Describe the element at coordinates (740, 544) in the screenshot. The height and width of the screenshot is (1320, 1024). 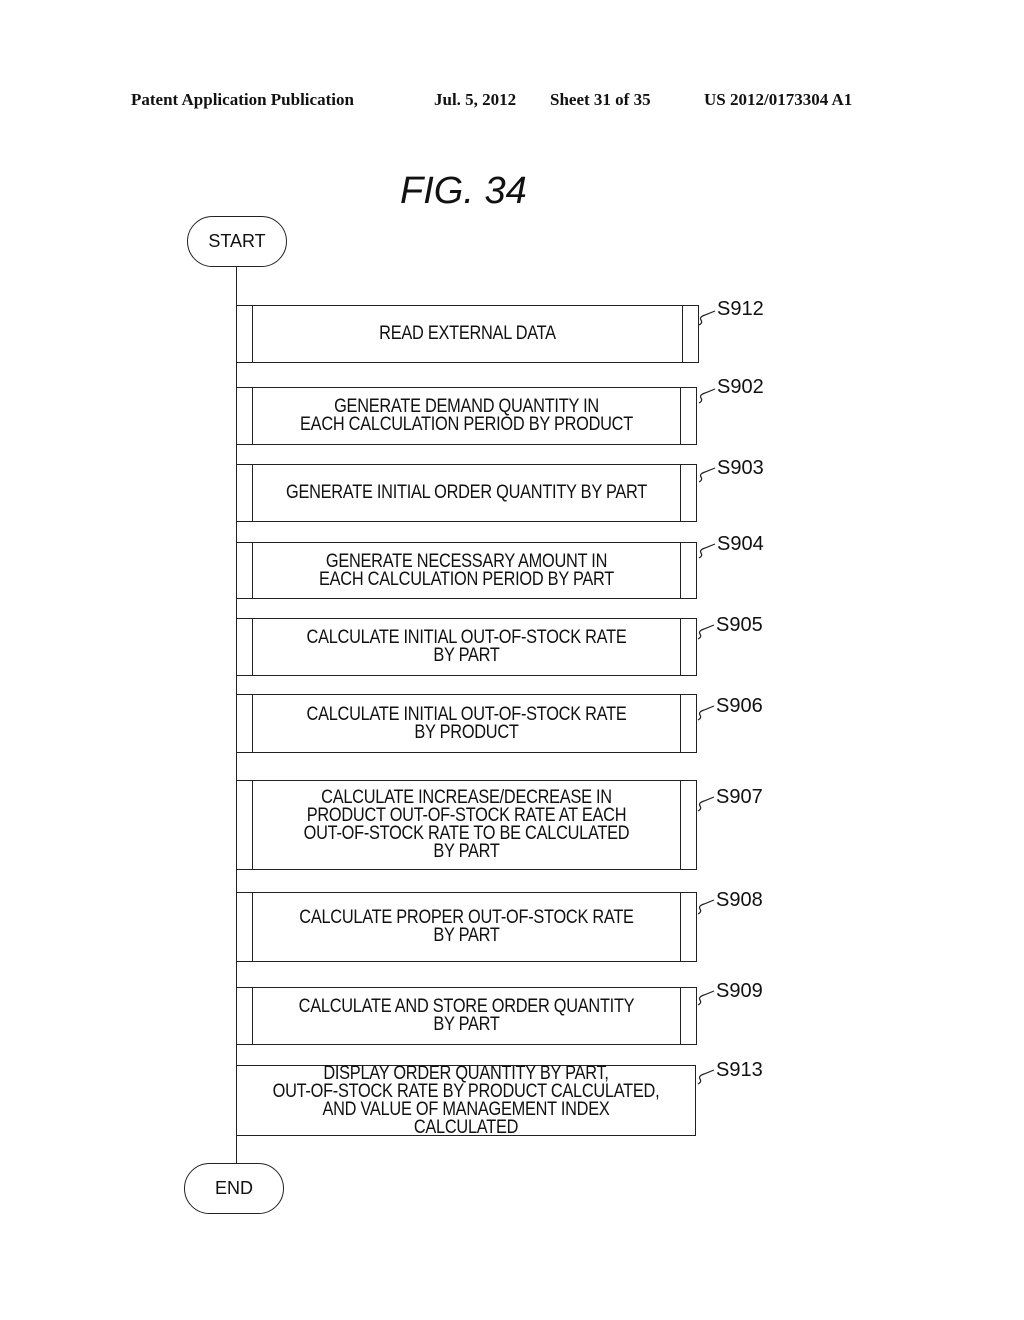
I see `step-label-s904: S904` at that location.